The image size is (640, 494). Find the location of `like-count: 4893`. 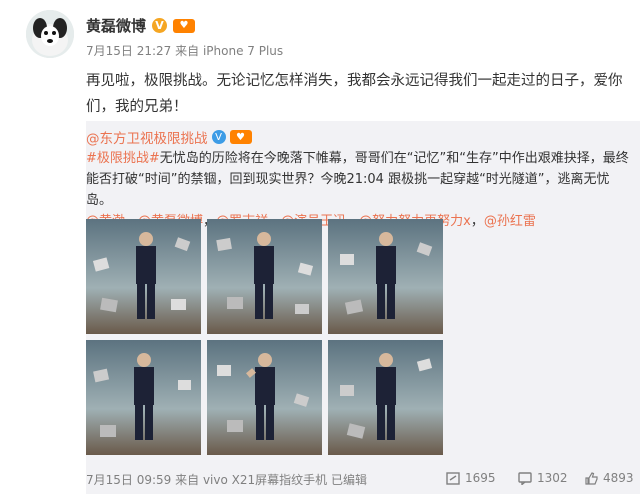

like-count: 4893 is located at coordinates (618, 478).